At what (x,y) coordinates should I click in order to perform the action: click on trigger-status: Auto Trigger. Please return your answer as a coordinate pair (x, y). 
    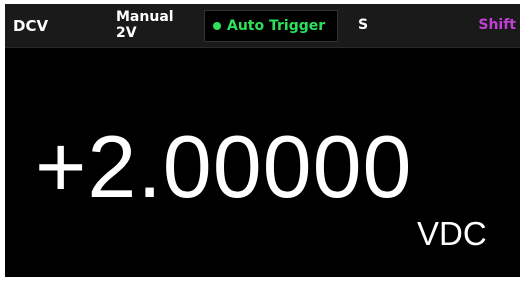
    Looking at the image, I should click on (271, 26).